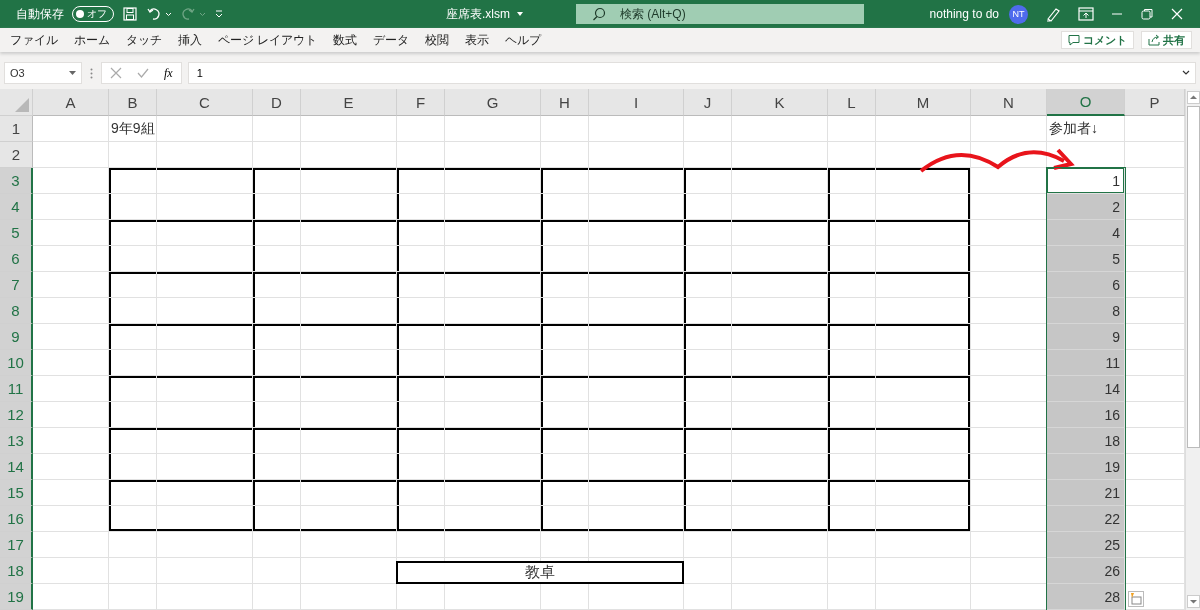  What do you see at coordinates (1166, 40) in the screenshot?
I see `share-button: 共有` at bounding box center [1166, 40].